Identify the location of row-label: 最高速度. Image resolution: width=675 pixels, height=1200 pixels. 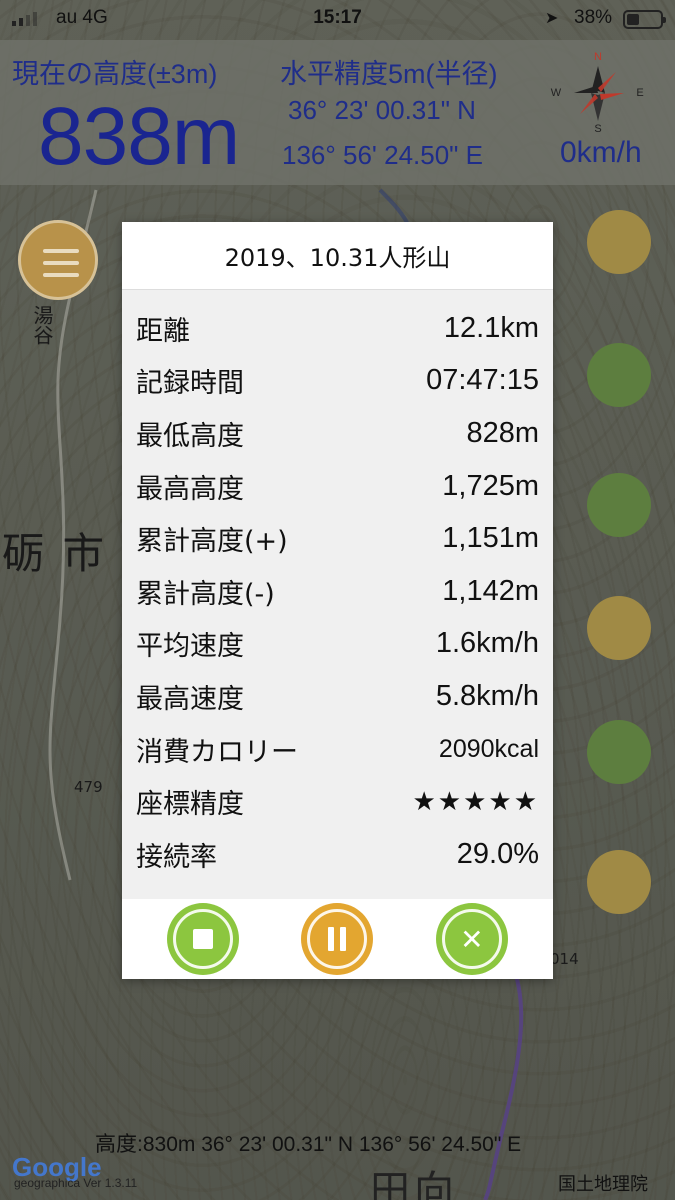
(190, 699).